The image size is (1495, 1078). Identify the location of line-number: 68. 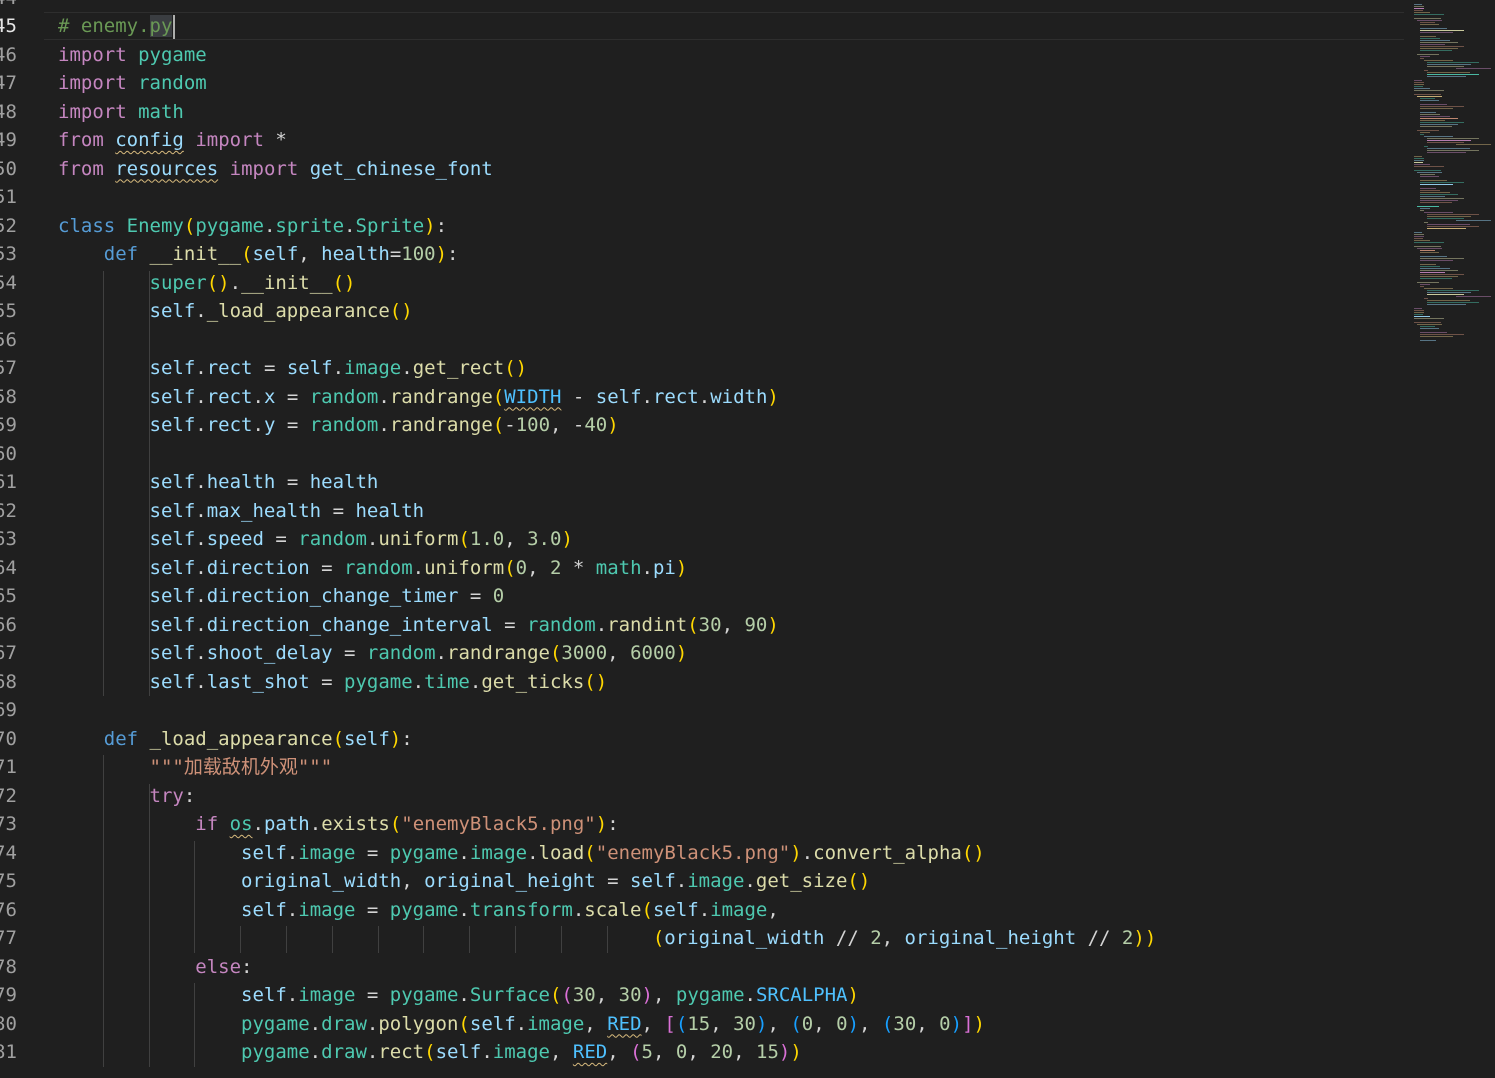
(8, 681).